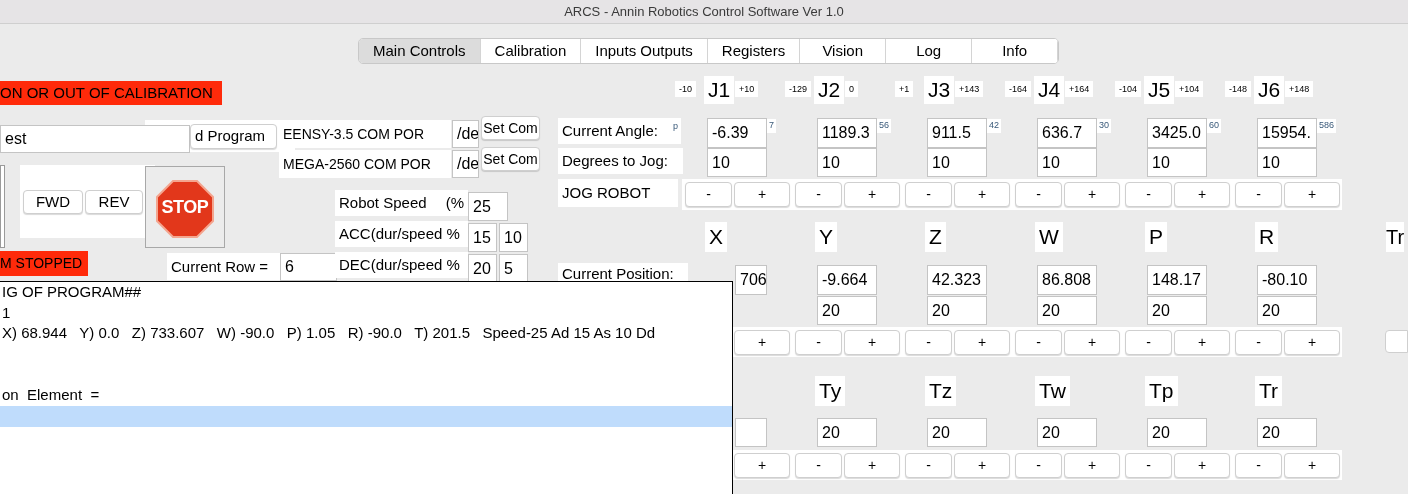 The image size is (1408, 494). I want to click on hidden-label: 30, so click(1104, 126).